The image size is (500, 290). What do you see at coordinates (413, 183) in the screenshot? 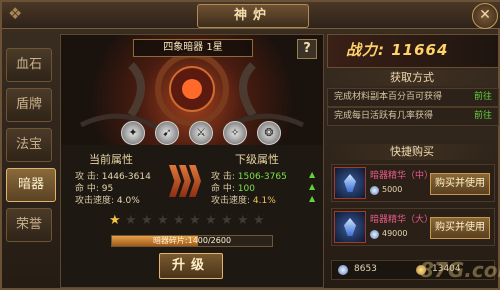
I see `shop-item: 暗器精华（中） 5000 购买并使用` at bounding box center [413, 183].